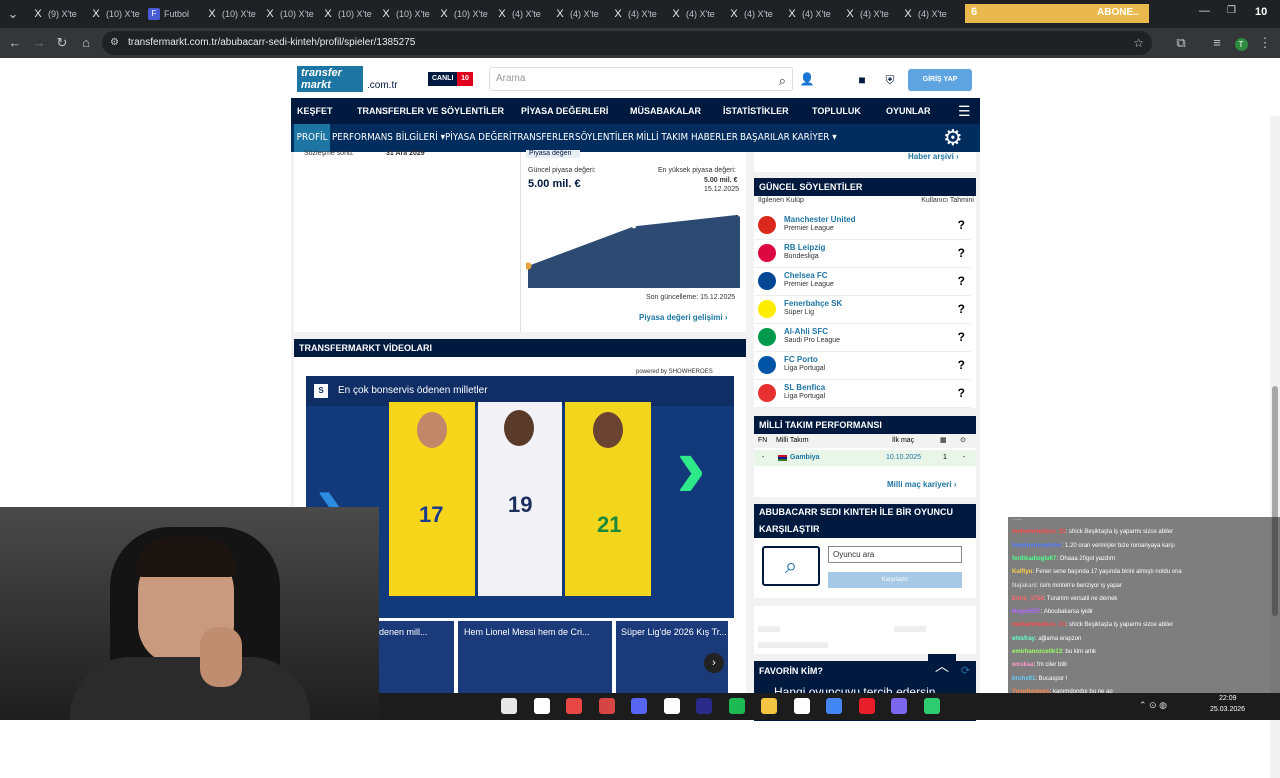 The image size is (1280, 778). What do you see at coordinates (382, 85) in the screenshot?
I see `site-domain: .com.tr` at bounding box center [382, 85].